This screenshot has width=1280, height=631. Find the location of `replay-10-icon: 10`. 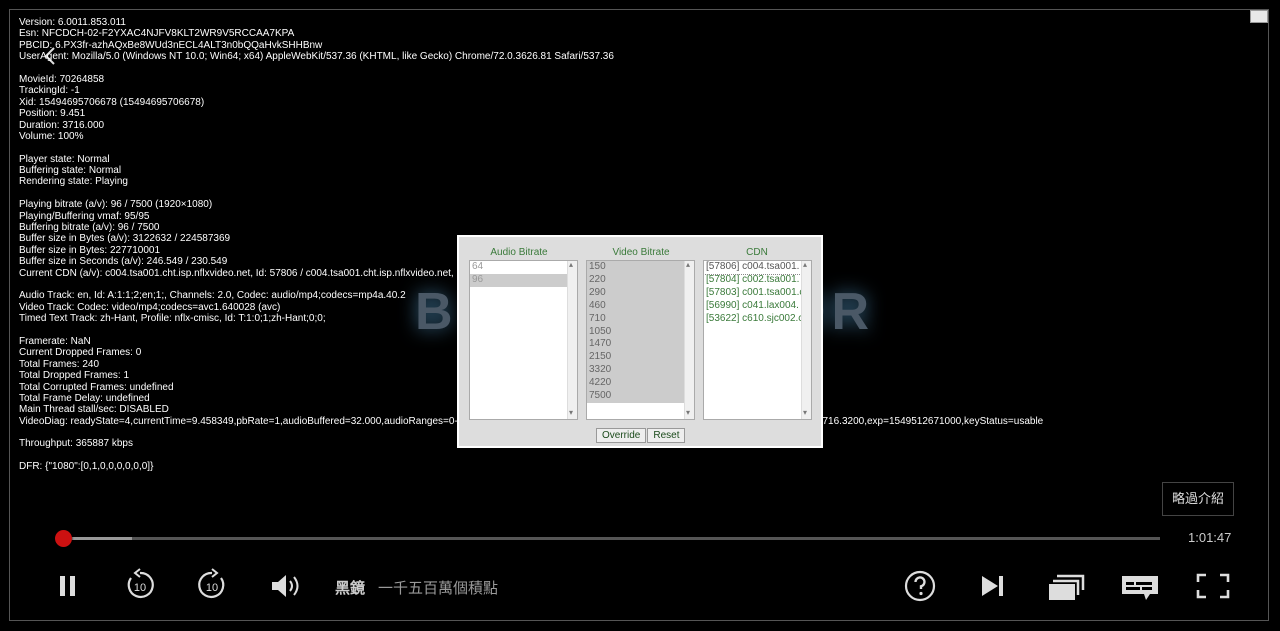

replay-10-icon: 10 is located at coordinates (140, 587).